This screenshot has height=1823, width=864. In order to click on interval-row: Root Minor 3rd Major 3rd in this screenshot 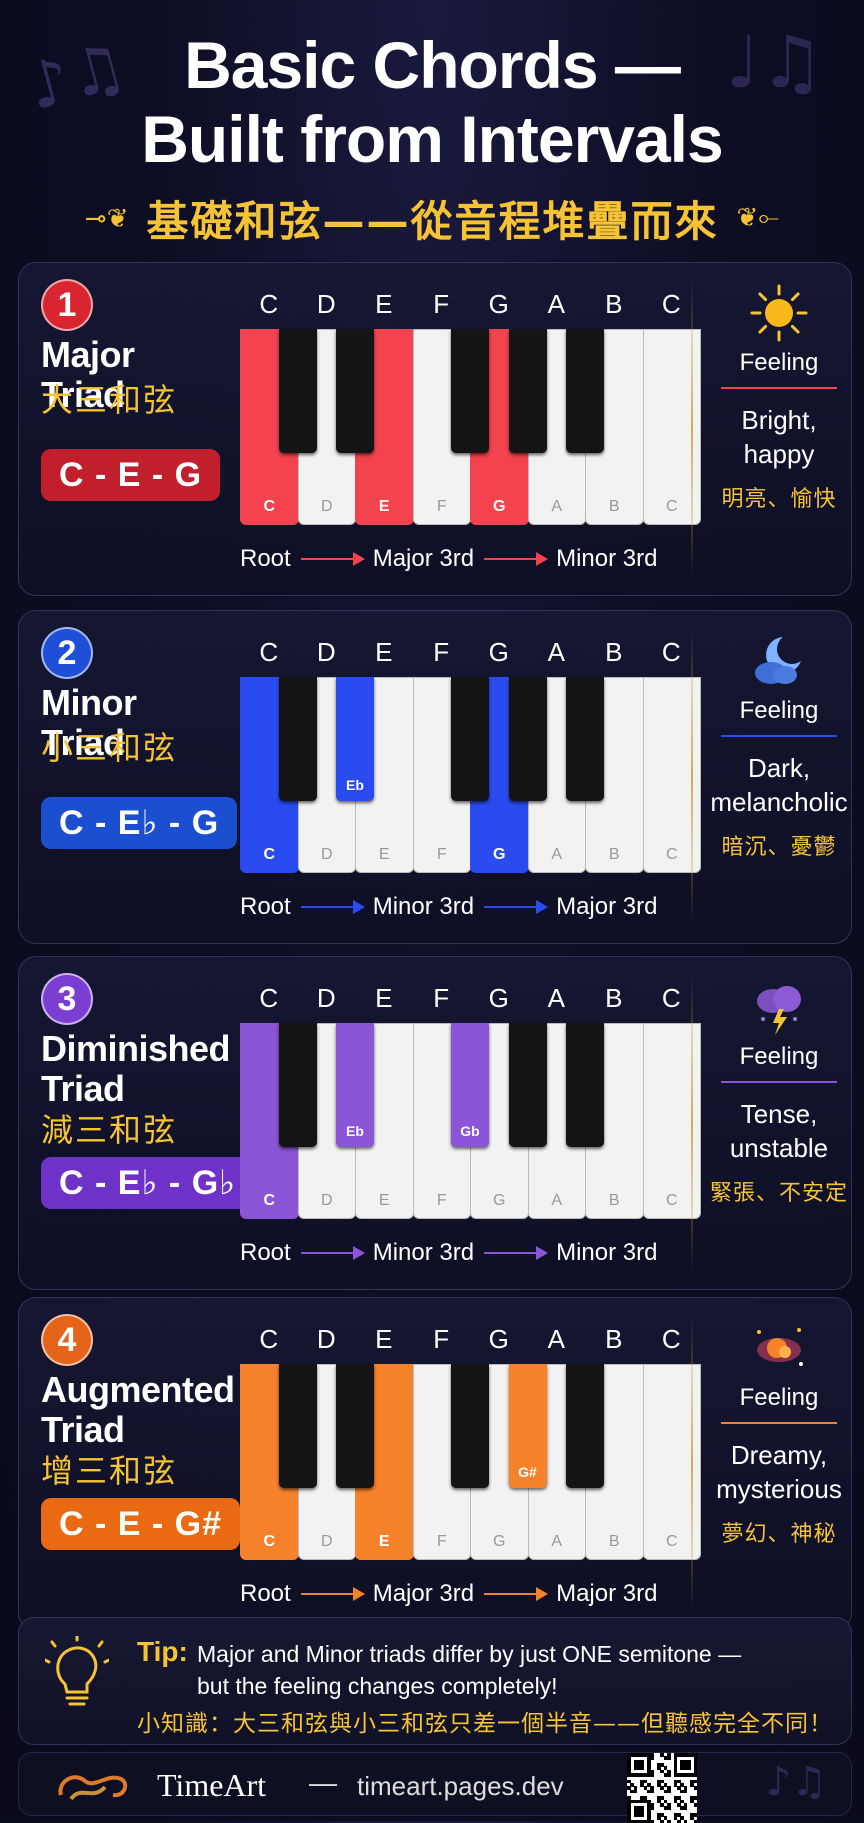, I will do `click(470, 907)`.